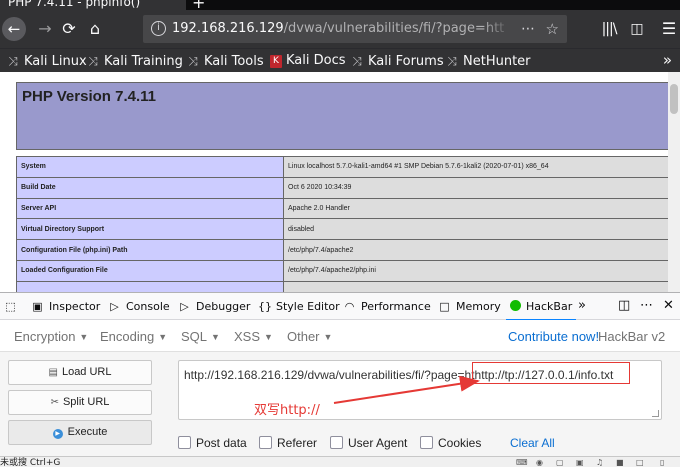  What do you see at coordinates (553, 336) in the screenshot?
I see `contribute-link: Contribute now!` at bounding box center [553, 336].